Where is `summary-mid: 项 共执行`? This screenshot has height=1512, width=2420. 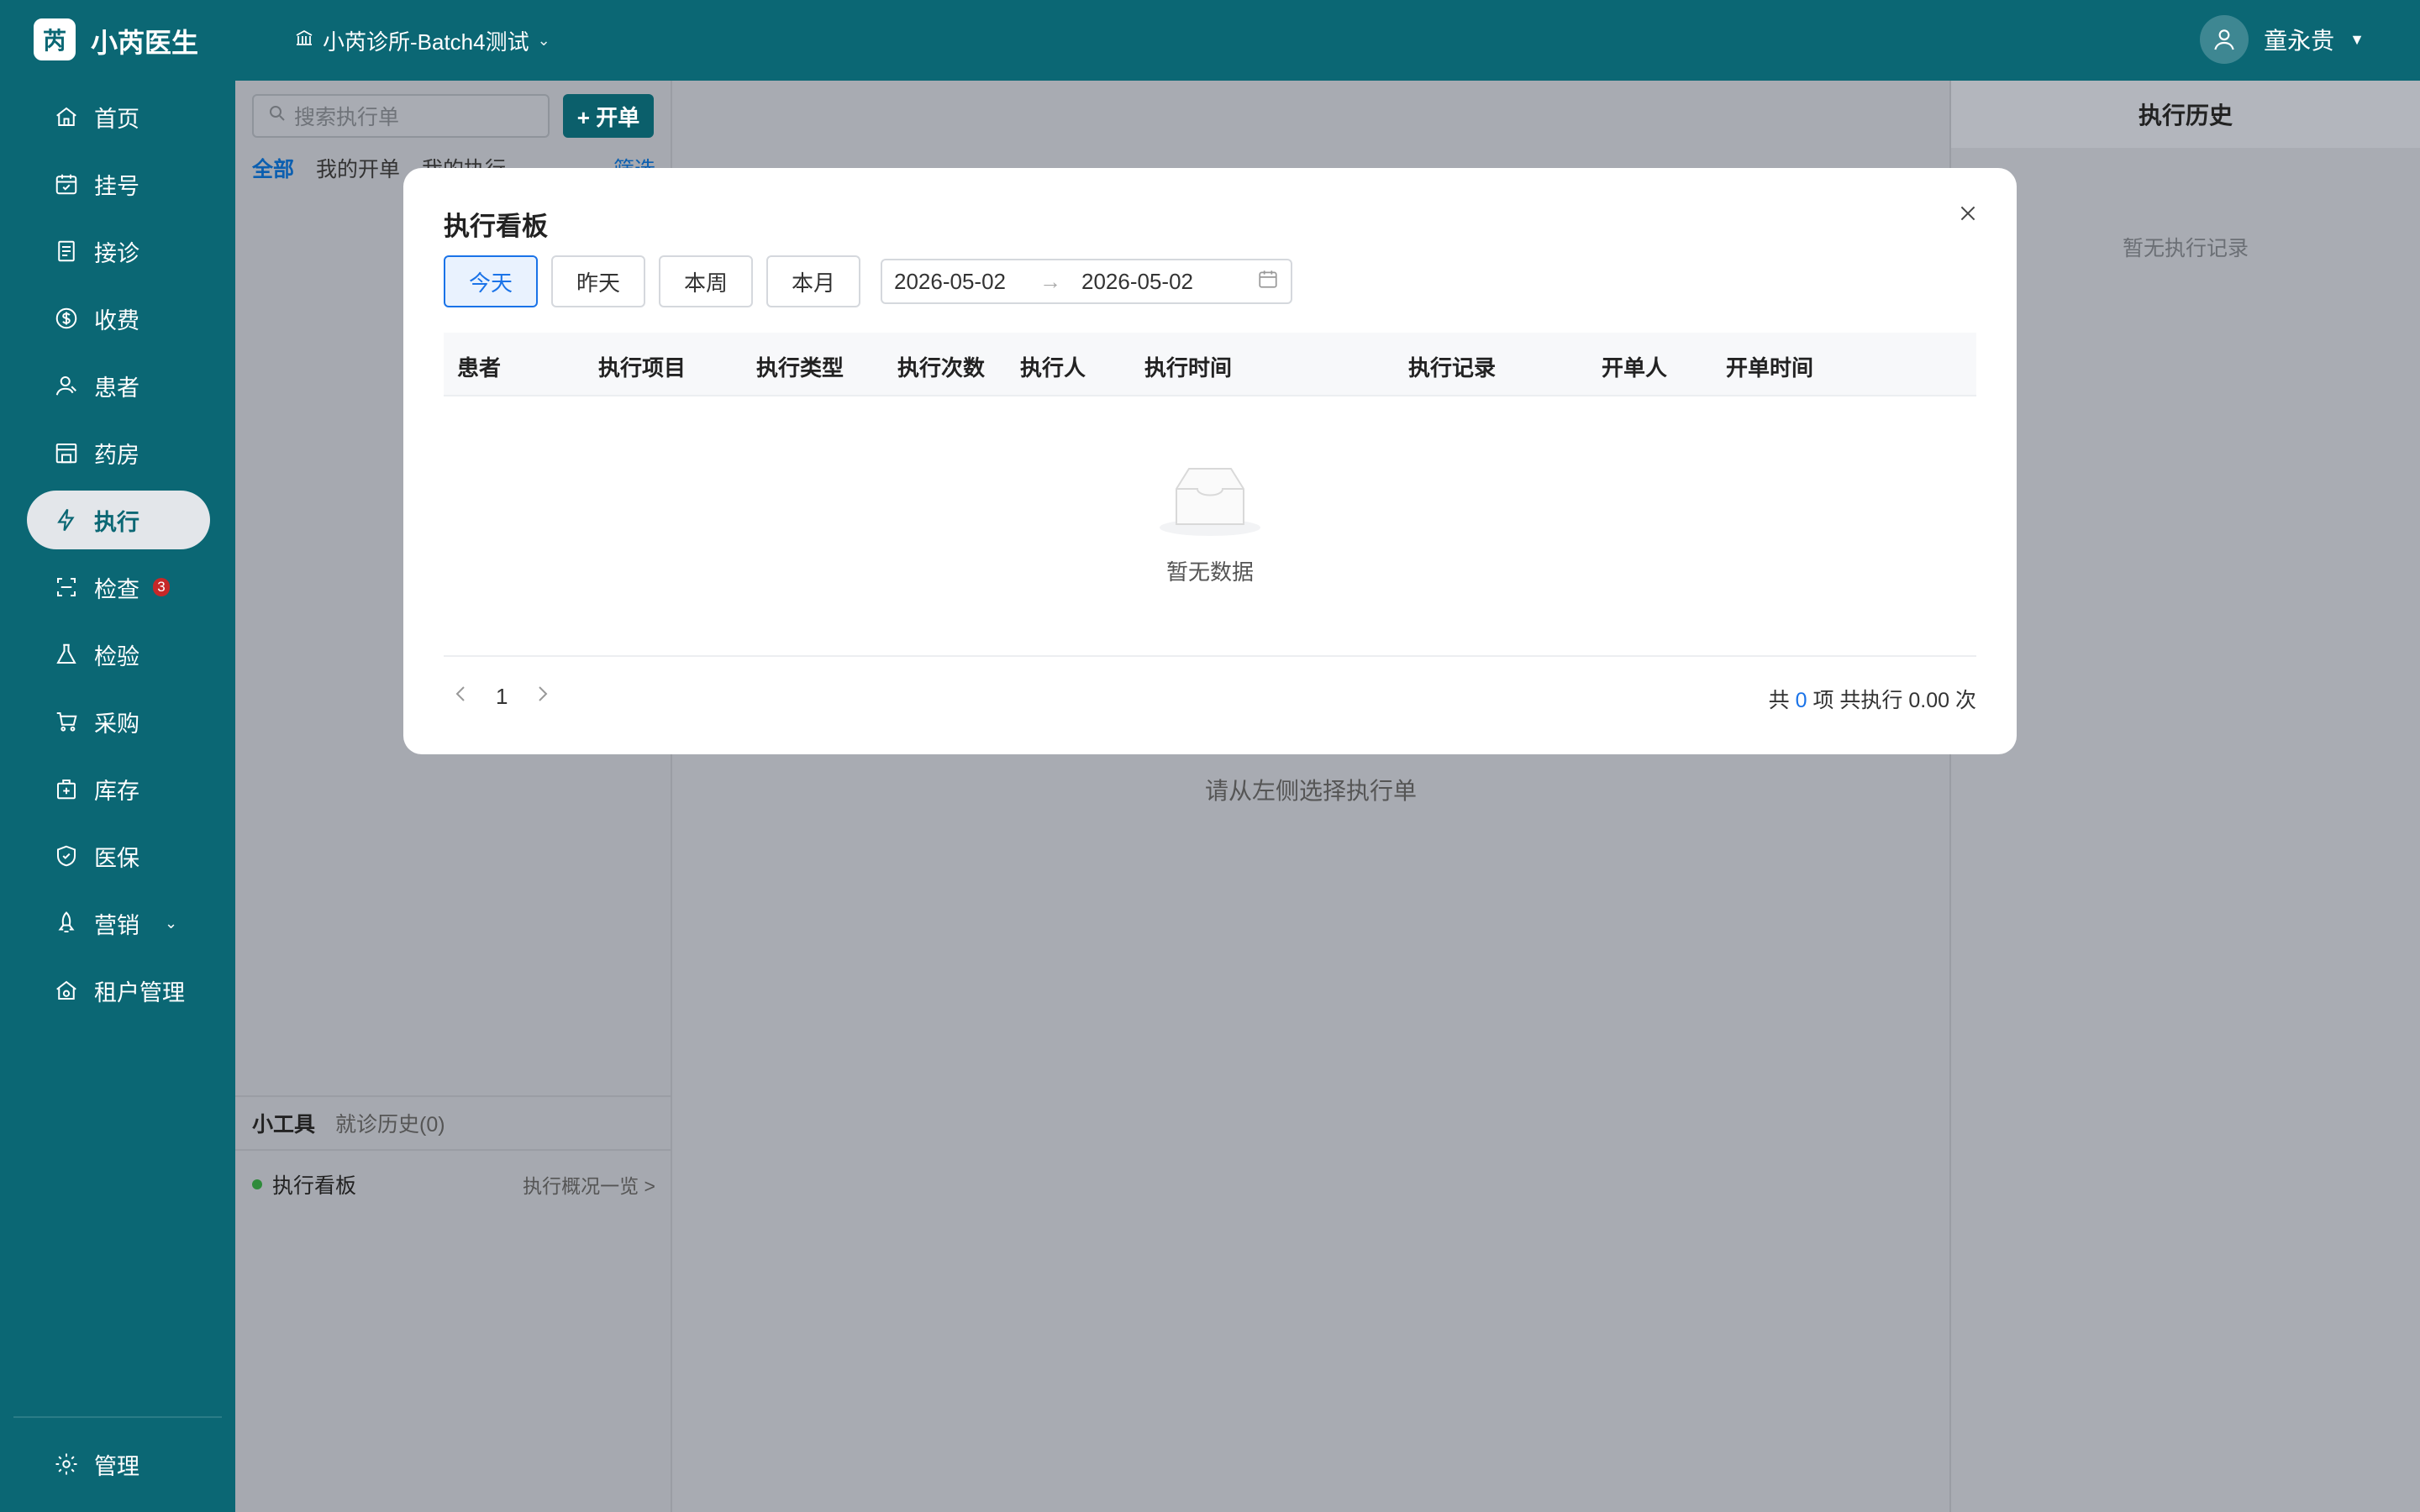 summary-mid: 项 共执行 is located at coordinates (1858, 700).